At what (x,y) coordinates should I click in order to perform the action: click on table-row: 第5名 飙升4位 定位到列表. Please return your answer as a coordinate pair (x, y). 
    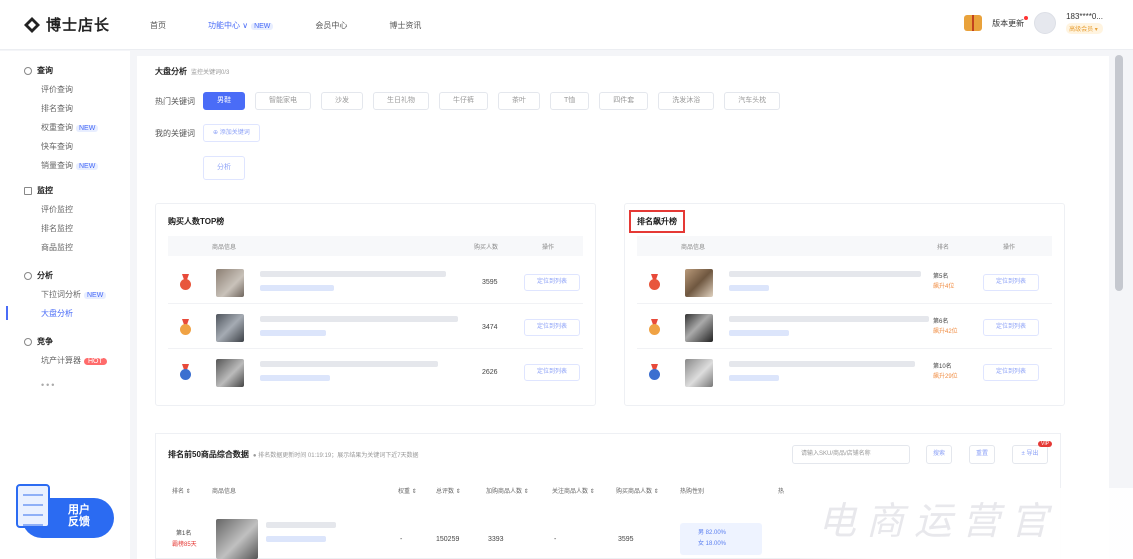
    Looking at the image, I should click on (844, 283).